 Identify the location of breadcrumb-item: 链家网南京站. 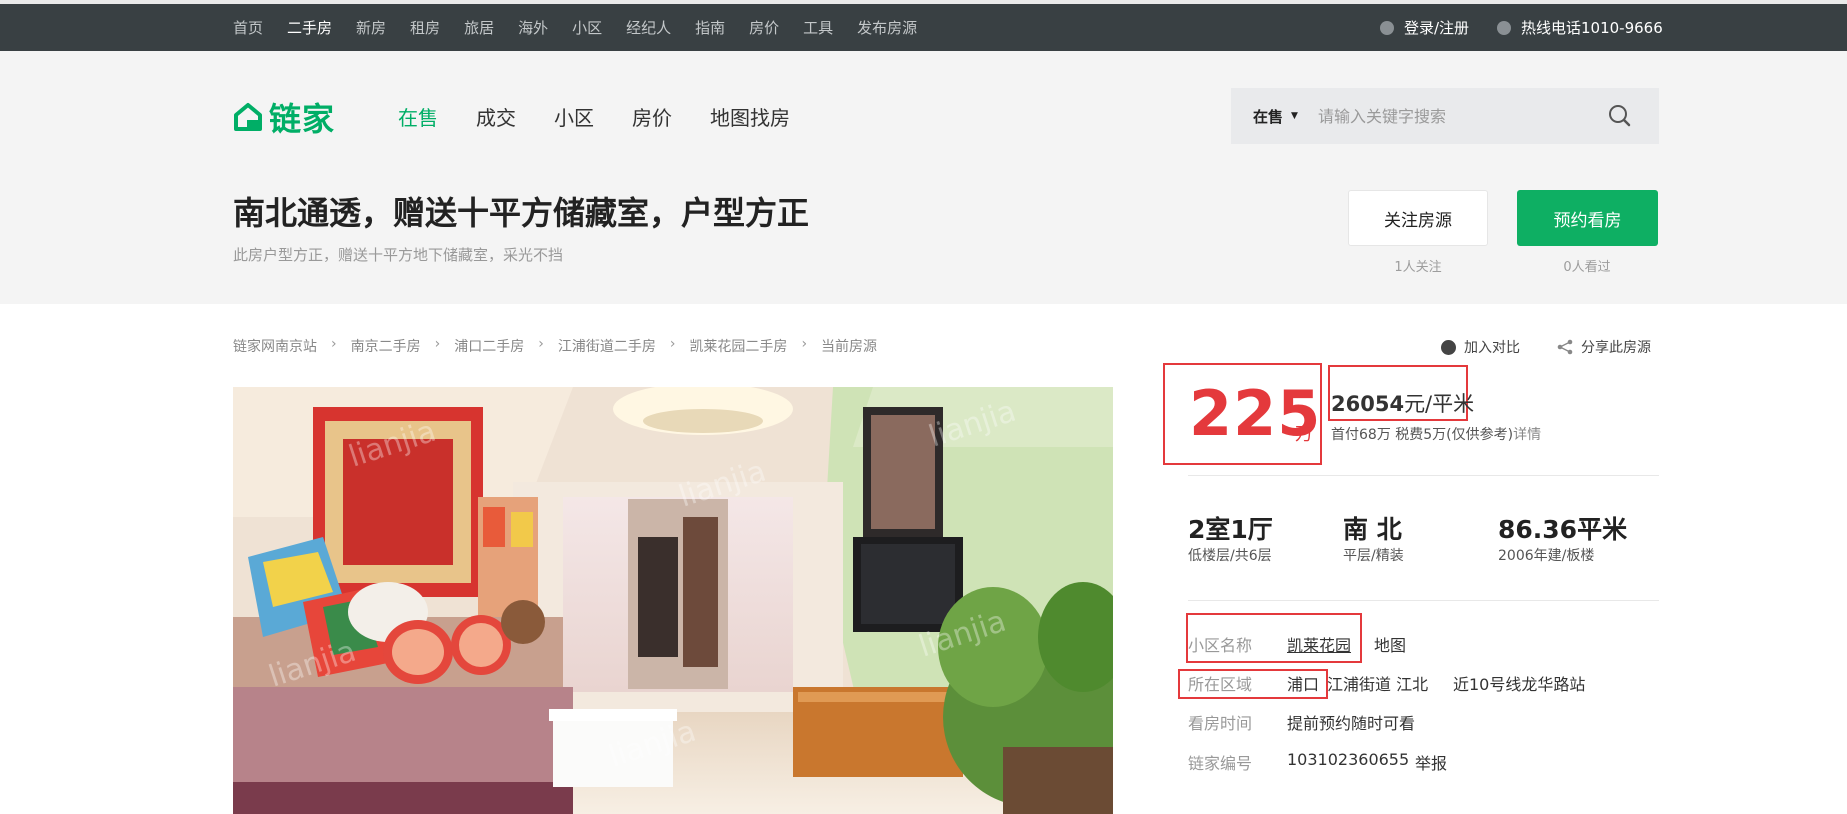
(275, 346).